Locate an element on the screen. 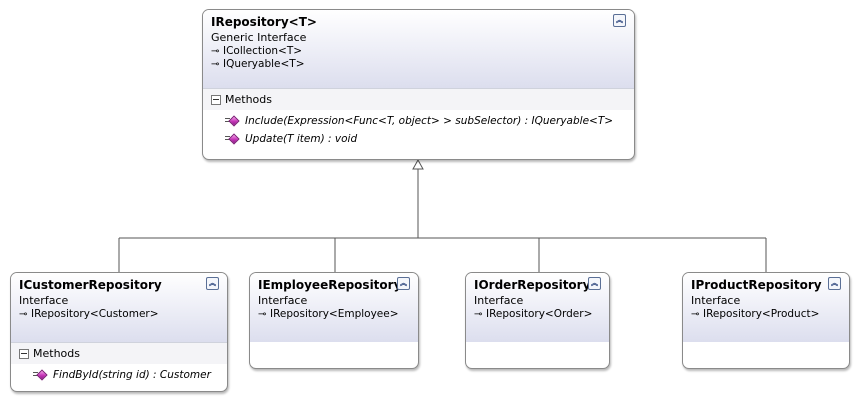 The image size is (859, 401). implements-row: ⊸ IRepository<Product> is located at coordinates (766, 314).